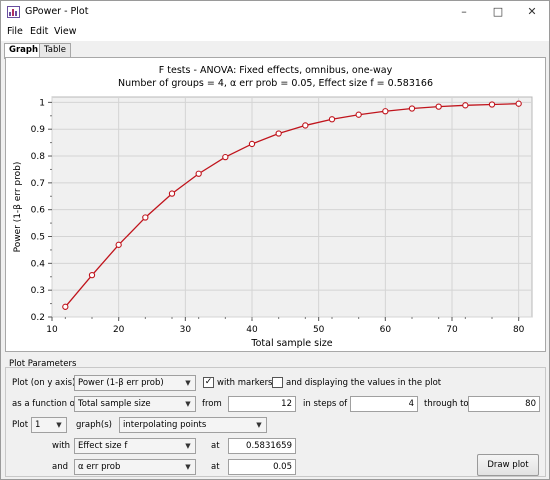 This screenshot has width=550, height=480. What do you see at coordinates (38, 238) in the screenshot?
I see `y-tick-label: 0.5` at bounding box center [38, 238].